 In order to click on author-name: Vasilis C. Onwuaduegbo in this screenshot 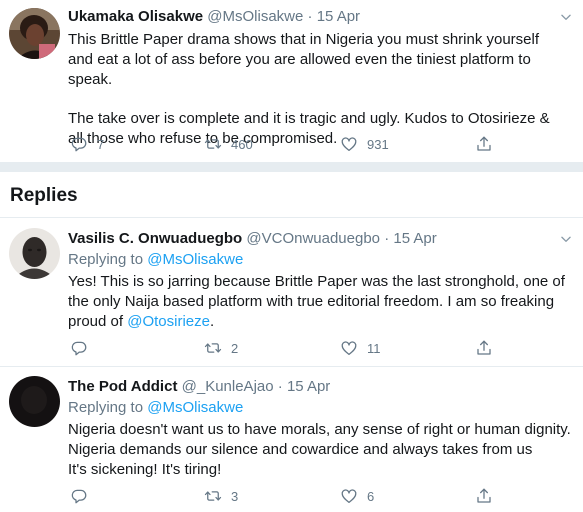, I will do `click(155, 238)`.